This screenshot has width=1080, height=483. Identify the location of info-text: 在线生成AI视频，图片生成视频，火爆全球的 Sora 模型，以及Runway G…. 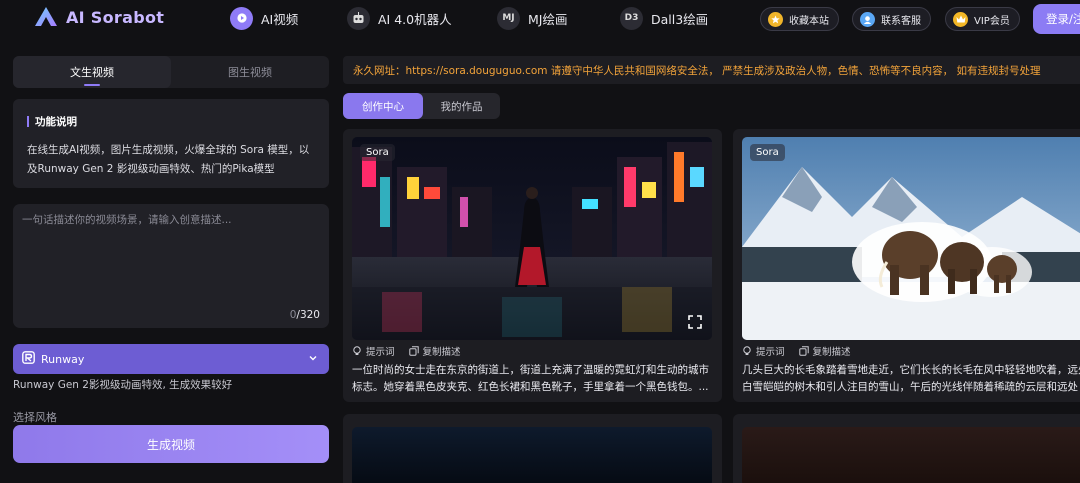
(168, 159).